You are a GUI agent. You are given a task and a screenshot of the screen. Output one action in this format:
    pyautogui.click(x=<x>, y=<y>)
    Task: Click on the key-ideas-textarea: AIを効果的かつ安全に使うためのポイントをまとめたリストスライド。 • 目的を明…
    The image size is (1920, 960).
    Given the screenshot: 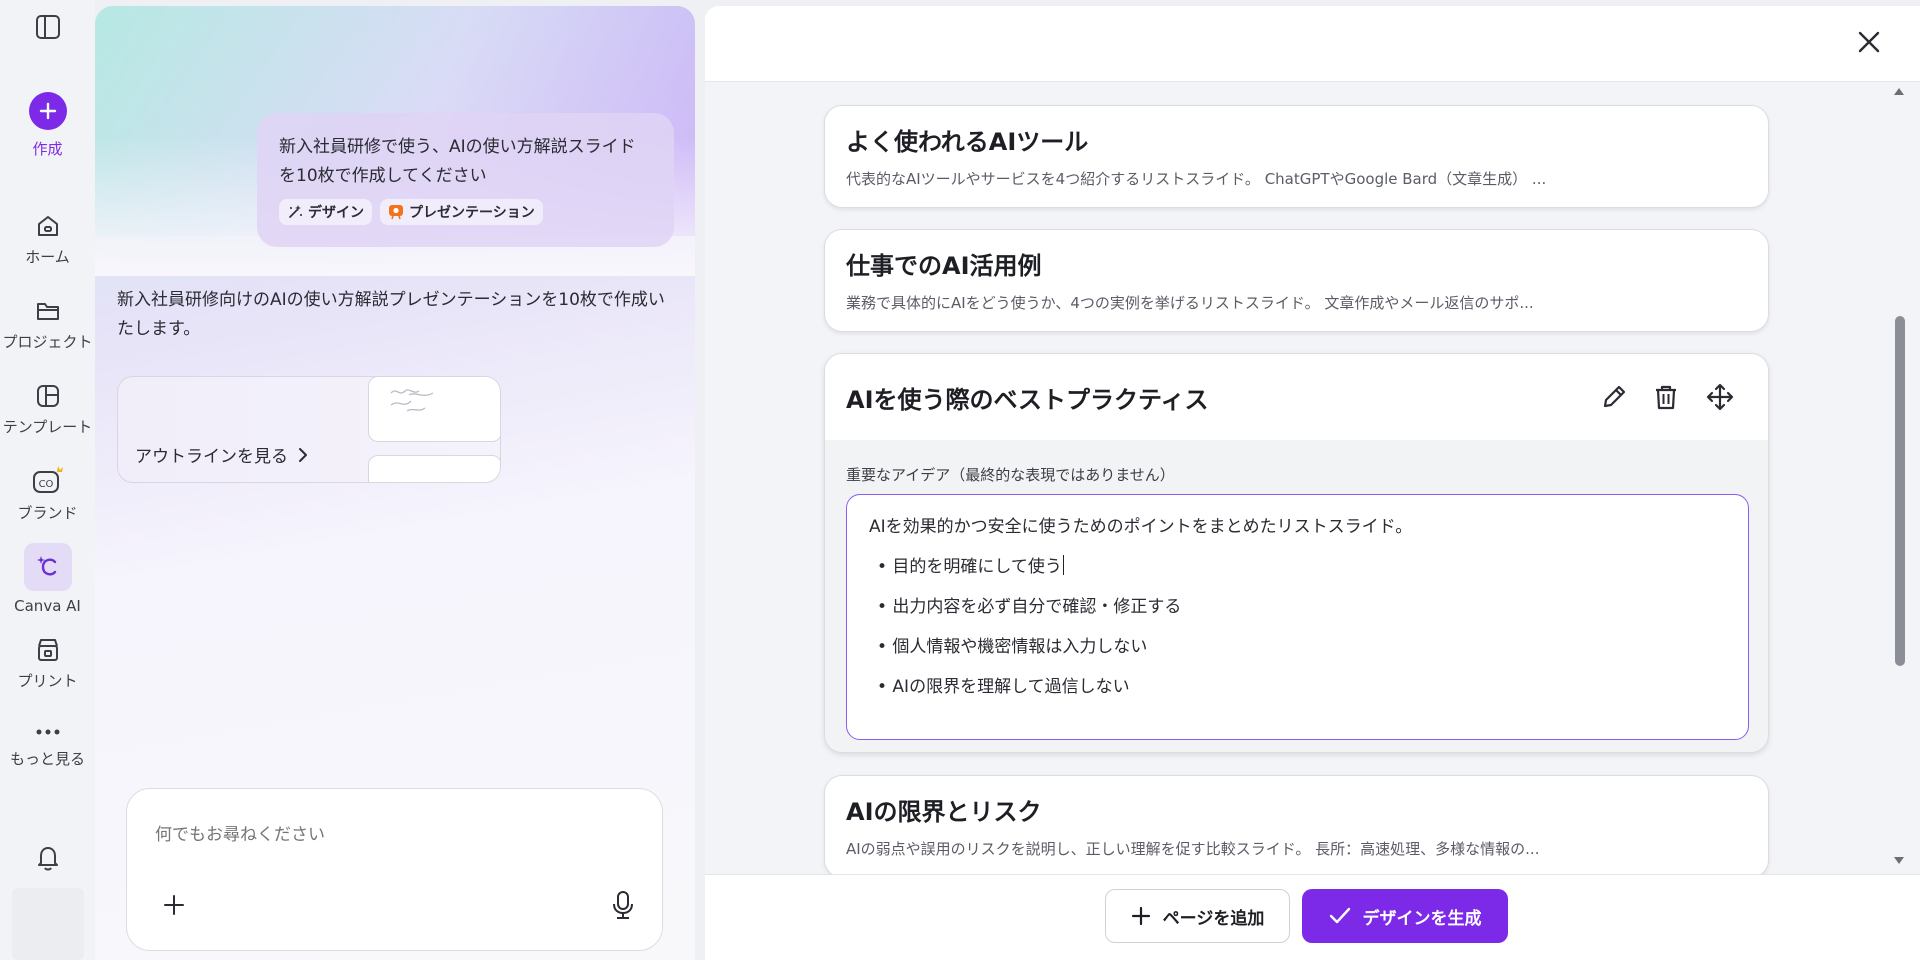 What is the action you would take?
    pyautogui.click(x=1297, y=617)
    